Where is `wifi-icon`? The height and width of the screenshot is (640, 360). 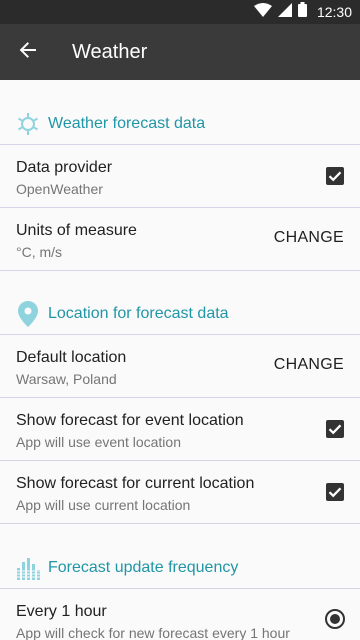
wifi-icon is located at coordinates (262, 12).